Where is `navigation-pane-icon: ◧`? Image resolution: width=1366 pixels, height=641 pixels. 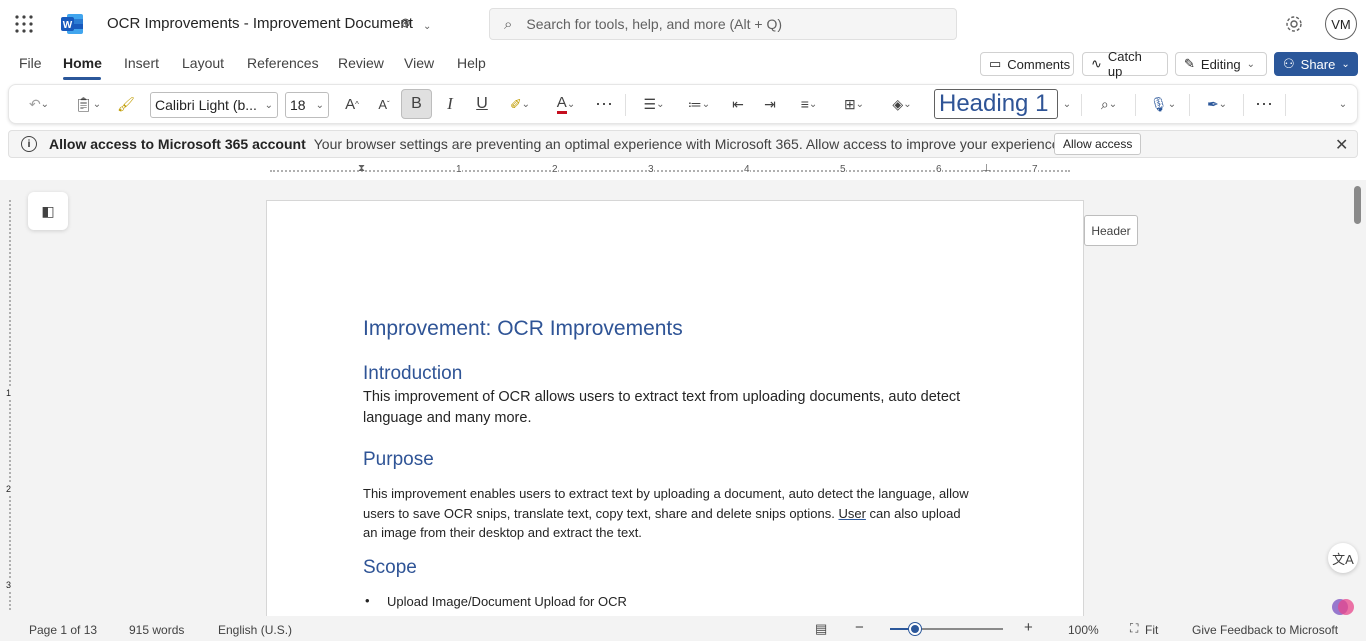
navigation-pane-icon: ◧ is located at coordinates (48, 210).